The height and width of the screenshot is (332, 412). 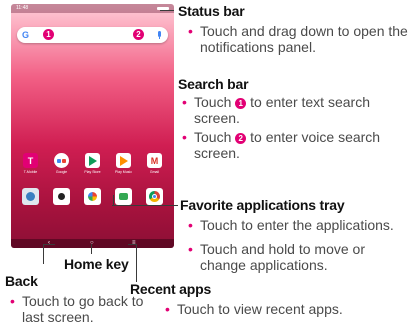 What do you see at coordinates (22, 8) in the screenshot?
I see `status-time: 11:48` at bounding box center [22, 8].